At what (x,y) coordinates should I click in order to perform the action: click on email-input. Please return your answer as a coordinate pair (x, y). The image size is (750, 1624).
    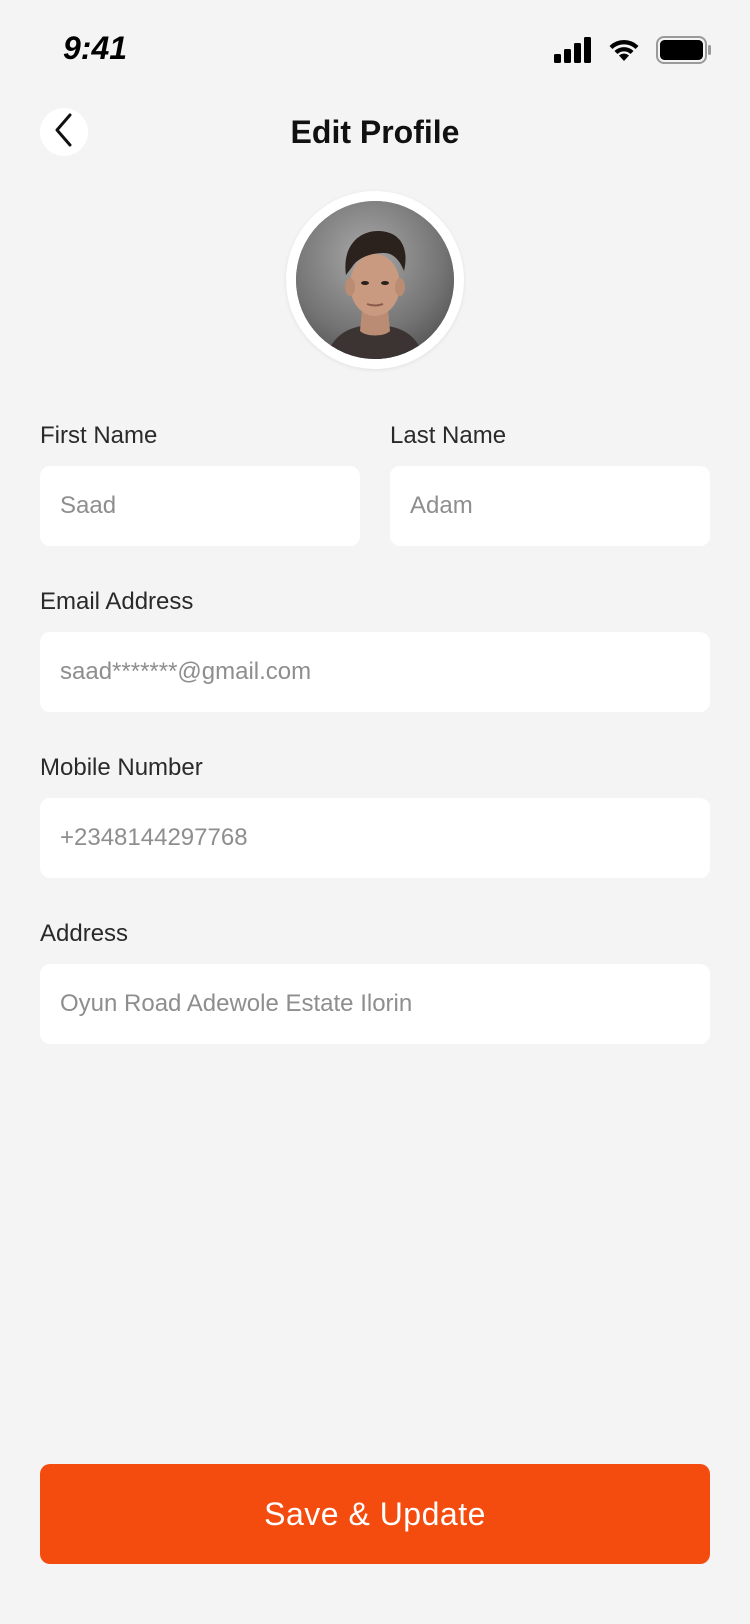
    Looking at the image, I should click on (385, 672).